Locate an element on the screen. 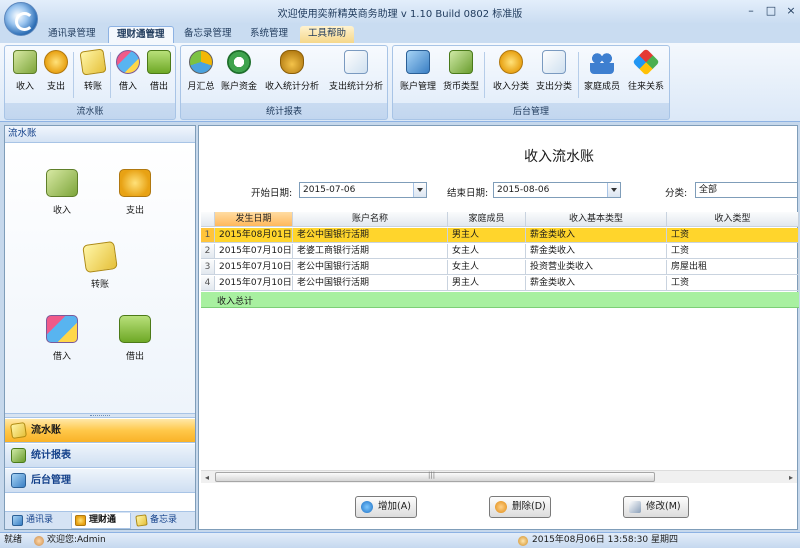  tab-tools-help: 工具帮助 is located at coordinates (327, 34).